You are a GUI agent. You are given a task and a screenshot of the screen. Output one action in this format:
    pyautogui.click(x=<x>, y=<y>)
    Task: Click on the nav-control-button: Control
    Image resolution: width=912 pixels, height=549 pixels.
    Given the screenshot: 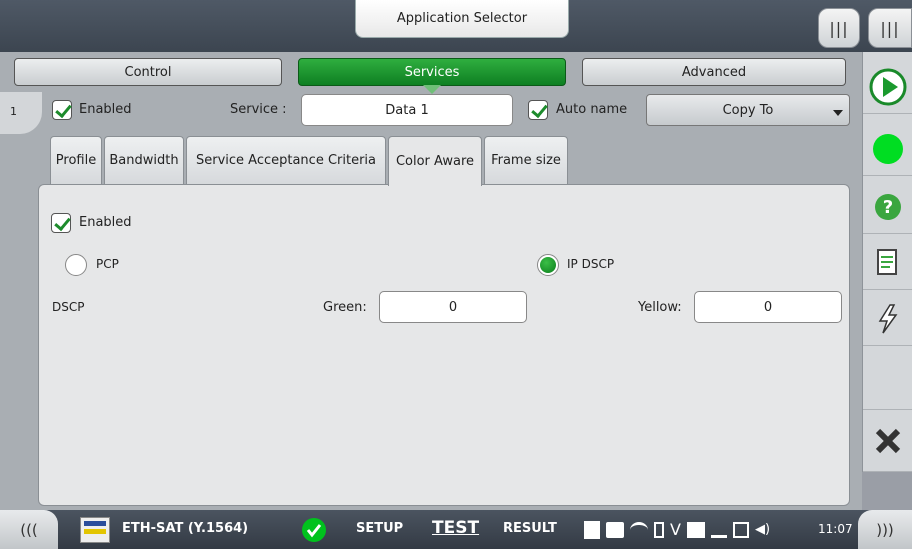 What is the action you would take?
    pyautogui.click(x=148, y=72)
    